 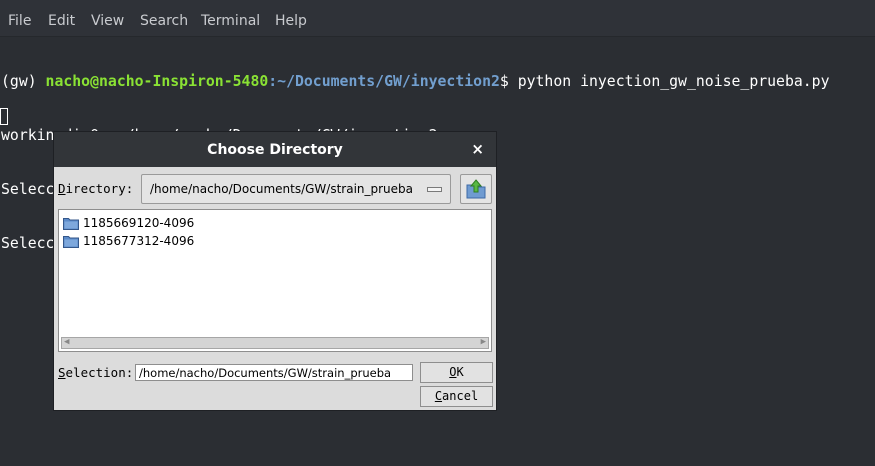 I want to click on menu-search: Search, so click(x=164, y=21).